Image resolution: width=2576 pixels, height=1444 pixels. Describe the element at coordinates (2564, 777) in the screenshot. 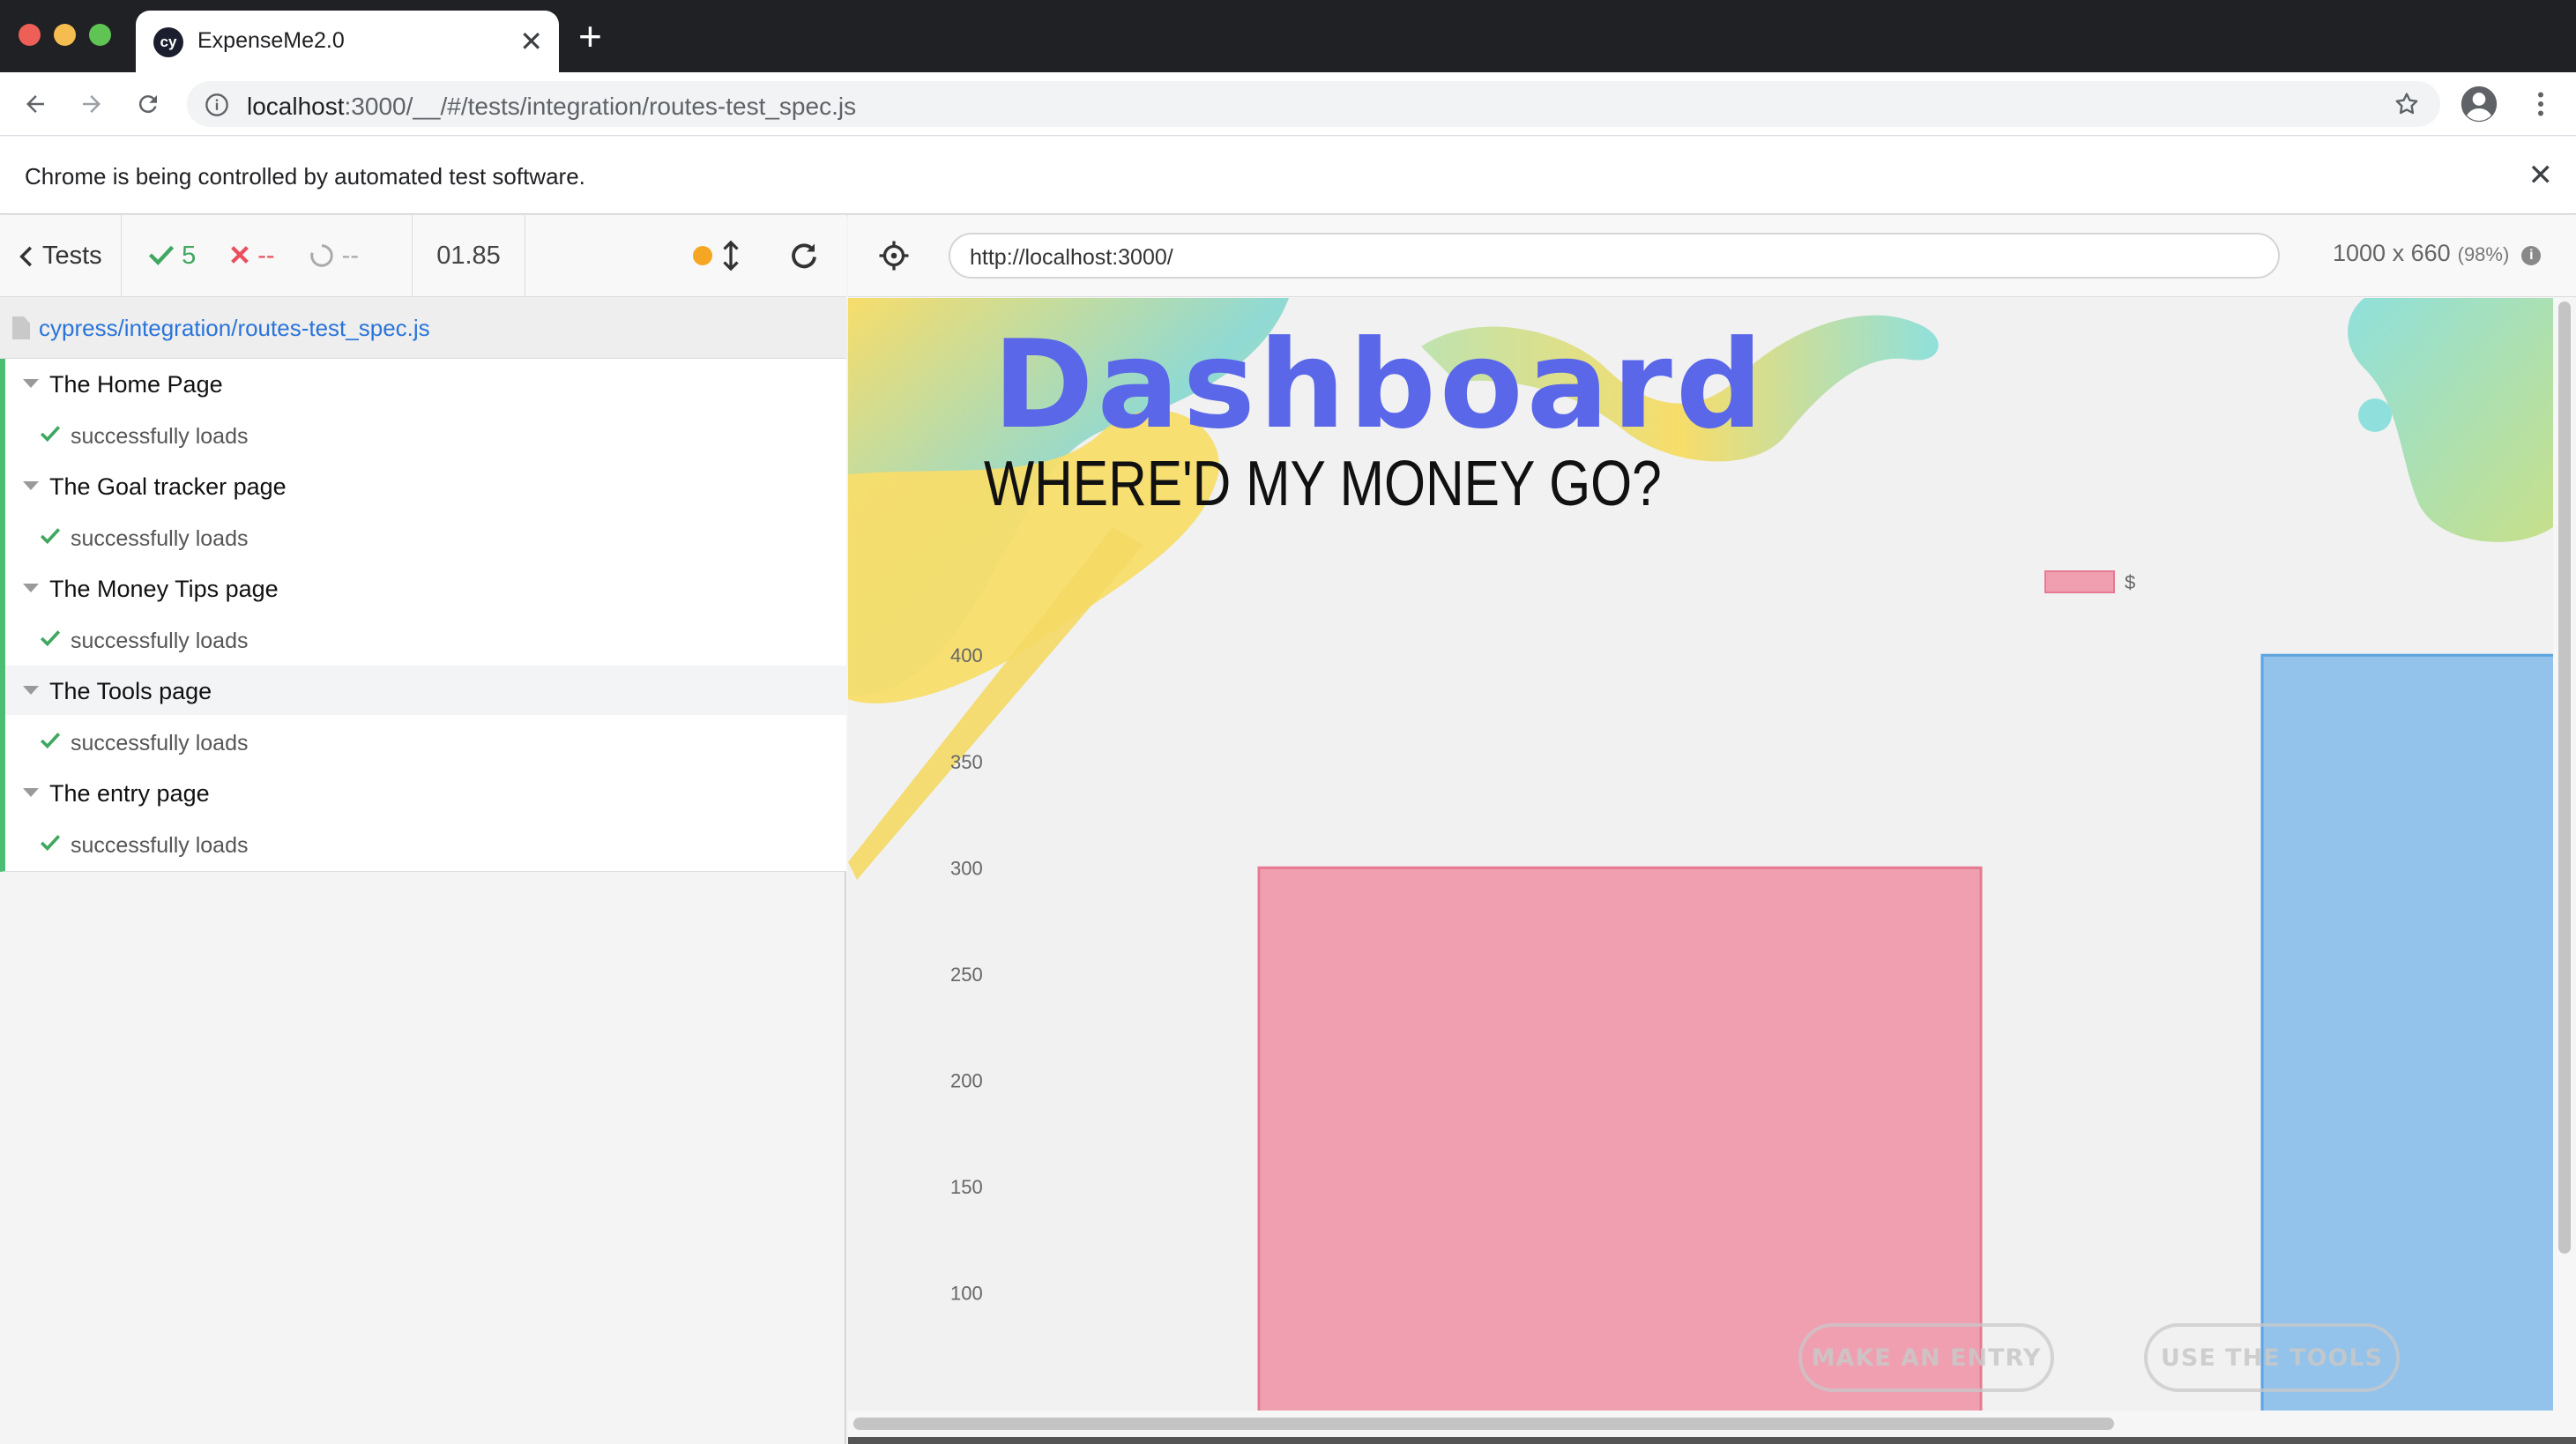

I see `vertical-scroll-thumb` at that location.